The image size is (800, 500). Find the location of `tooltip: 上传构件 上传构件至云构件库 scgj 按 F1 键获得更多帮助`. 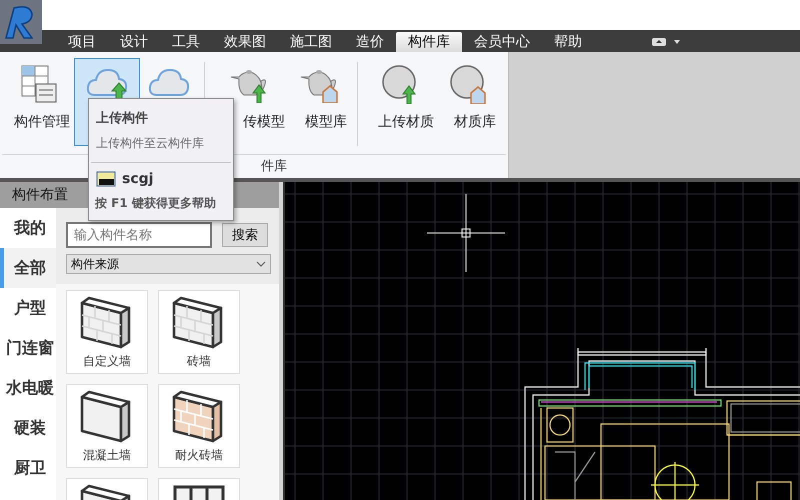

tooltip: 上传构件 上传构件至云构件库 scgj 按 F1 键获得更多帮助 is located at coordinates (161, 159).